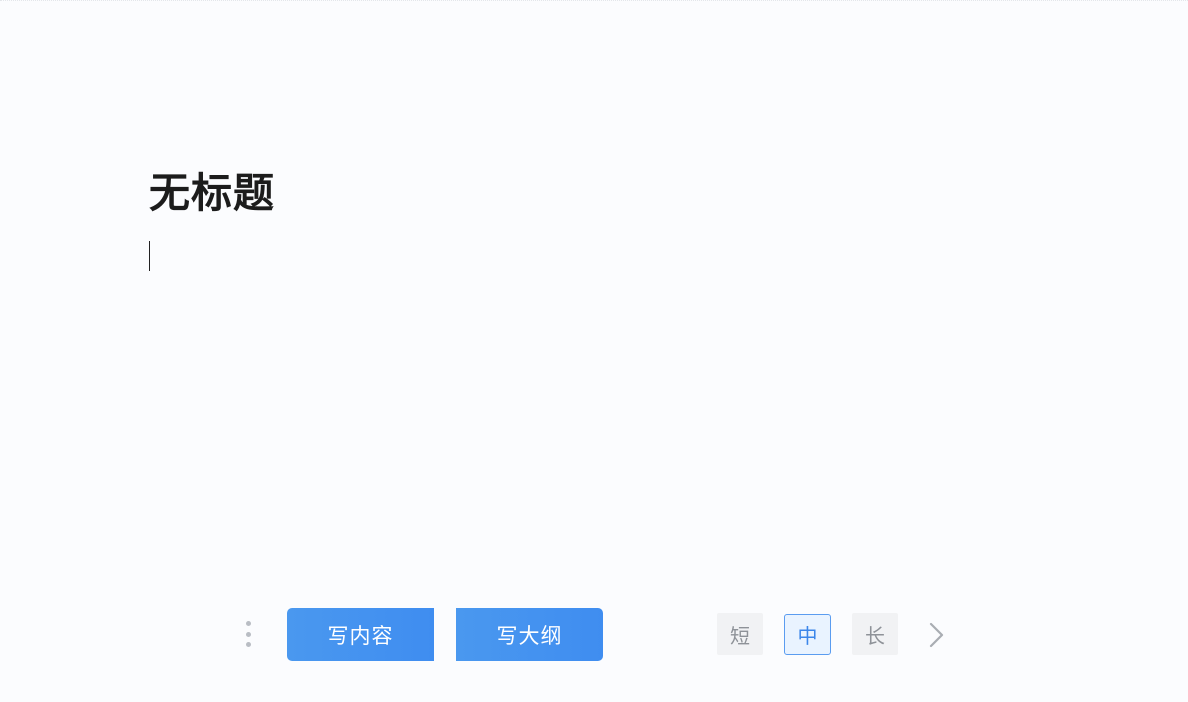  What do you see at coordinates (360, 634) in the screenshot?
I see `write-content-button: 写内容` at bounding box center [360, 634].